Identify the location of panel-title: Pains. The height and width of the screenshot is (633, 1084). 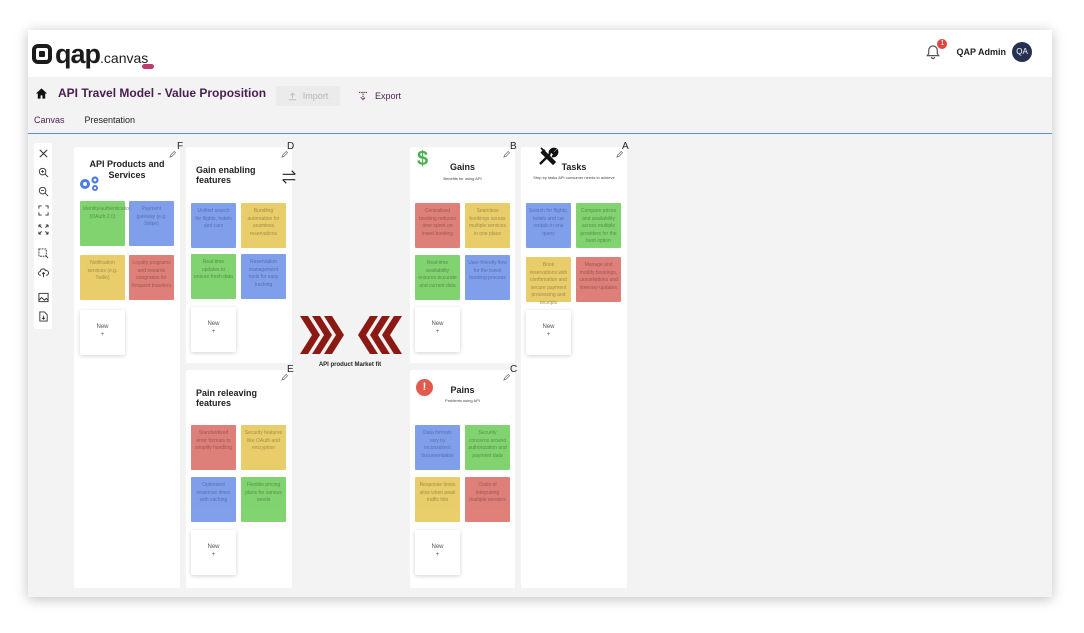
(462, 390).